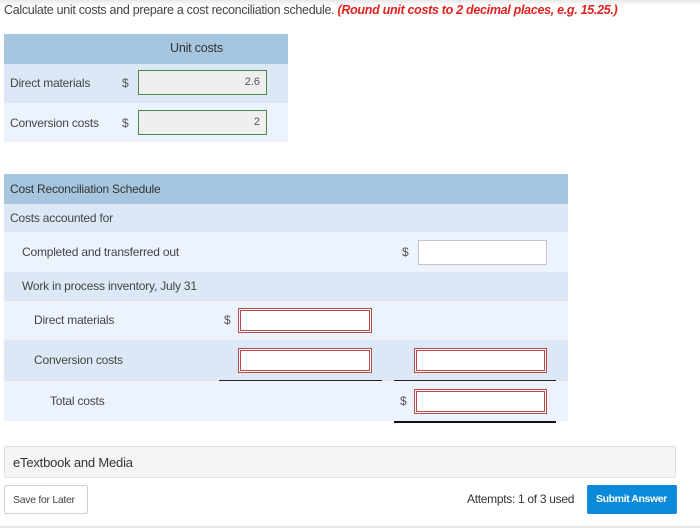 This screenshot has height=528, width=700. I want to click on save-for-later-button: Save for Later, so click(46, 499).